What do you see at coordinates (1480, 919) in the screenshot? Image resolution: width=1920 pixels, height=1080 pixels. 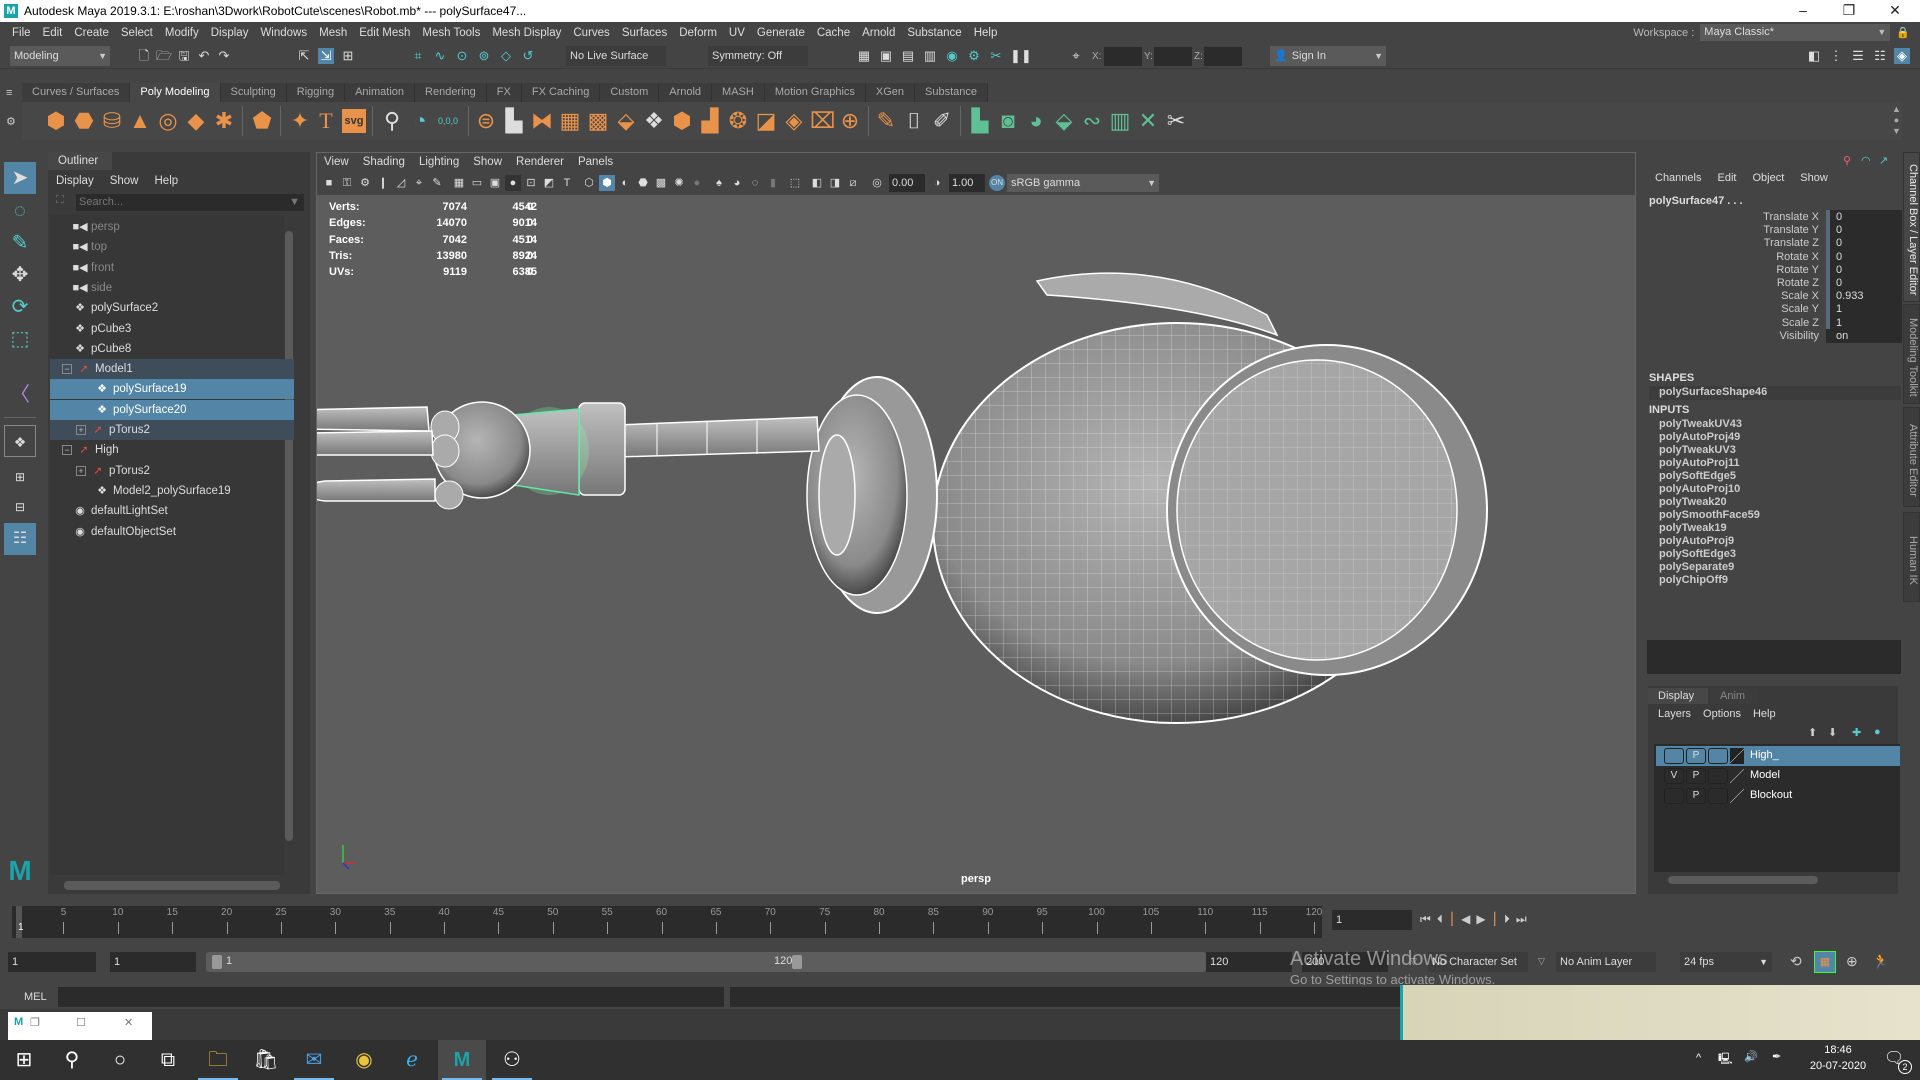 I see `play-forwards-icon: ▶` at bounding box center [1480, 919].